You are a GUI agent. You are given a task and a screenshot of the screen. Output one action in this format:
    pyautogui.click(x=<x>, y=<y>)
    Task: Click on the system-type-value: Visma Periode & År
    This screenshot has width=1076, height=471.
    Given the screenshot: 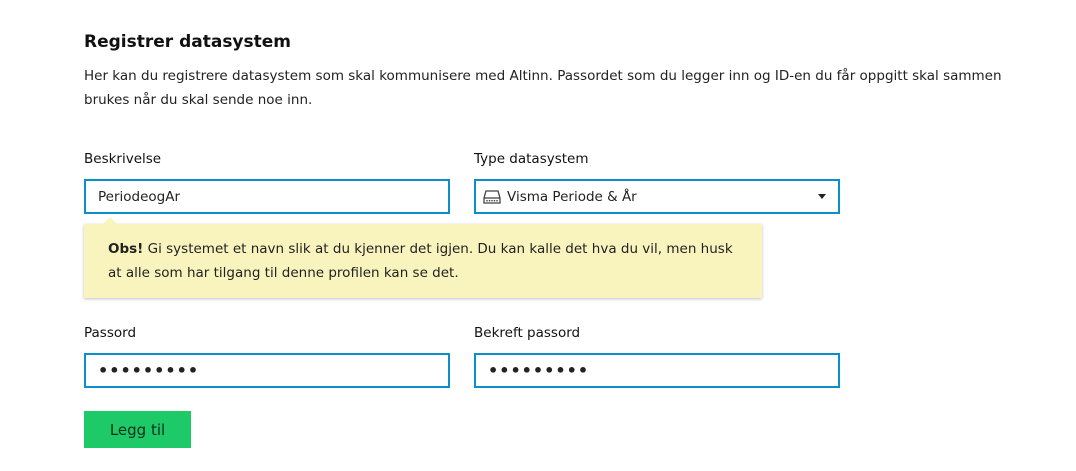 What is the action you would take?
    pyautogui.click(x=572, y=196)
    